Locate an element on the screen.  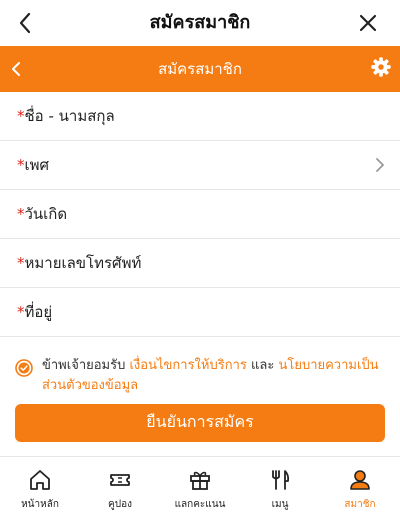
tab-menu-label: เมนู is located at coordinates (280, 504).